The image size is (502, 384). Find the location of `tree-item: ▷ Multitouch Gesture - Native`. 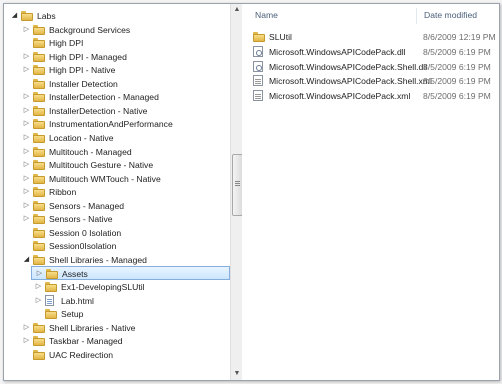

tree-item: ▷ Multitouch Gesture - Native is located at coordinates (117, 165).